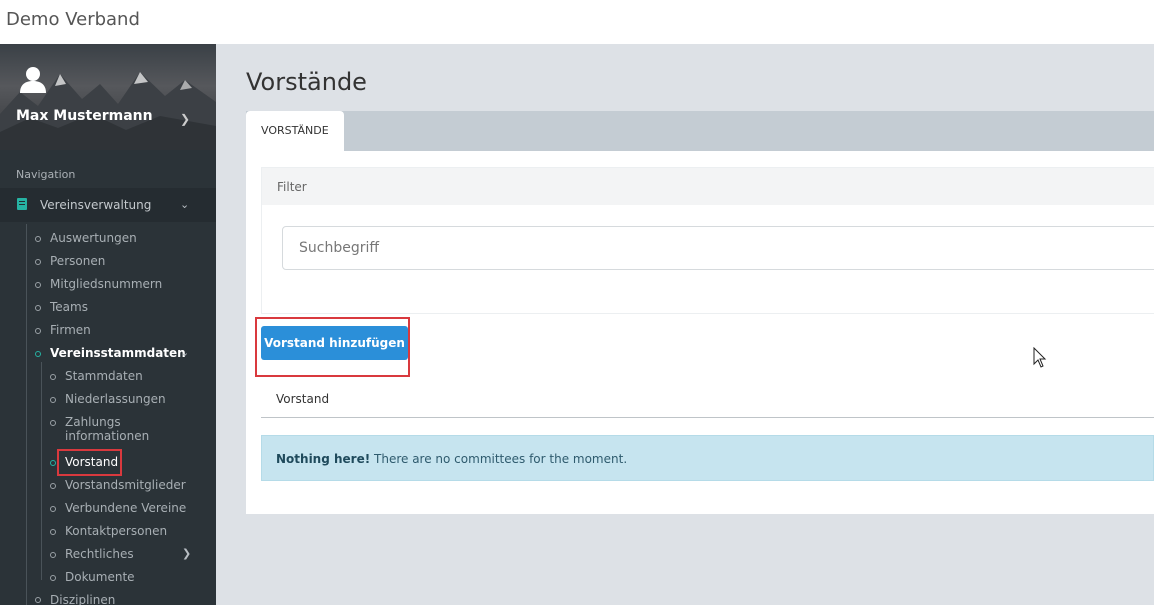  Describe the element at coordinates (82, 599) in the screenshot. I see `sidebar-item-disziplinen: Disziplinen` at that location.